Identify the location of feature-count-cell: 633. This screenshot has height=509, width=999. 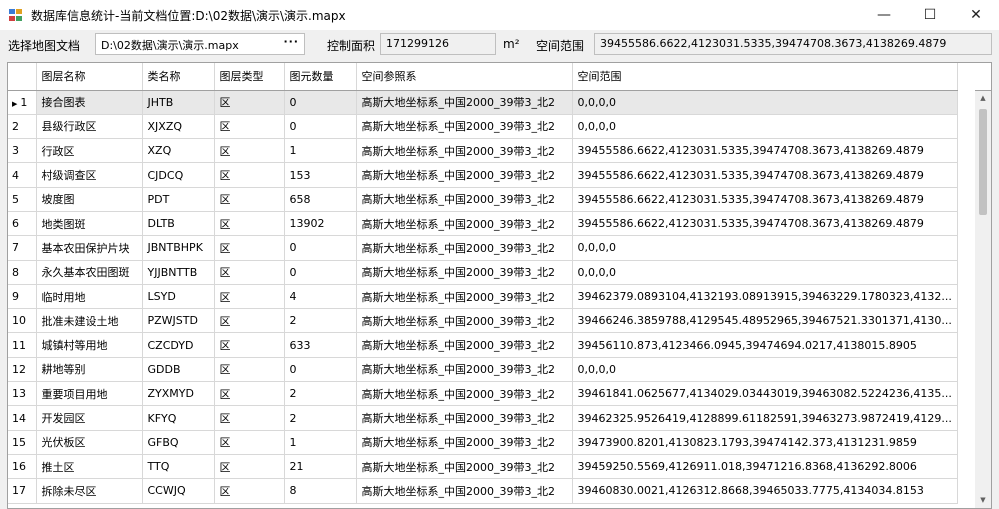
(320, 345).